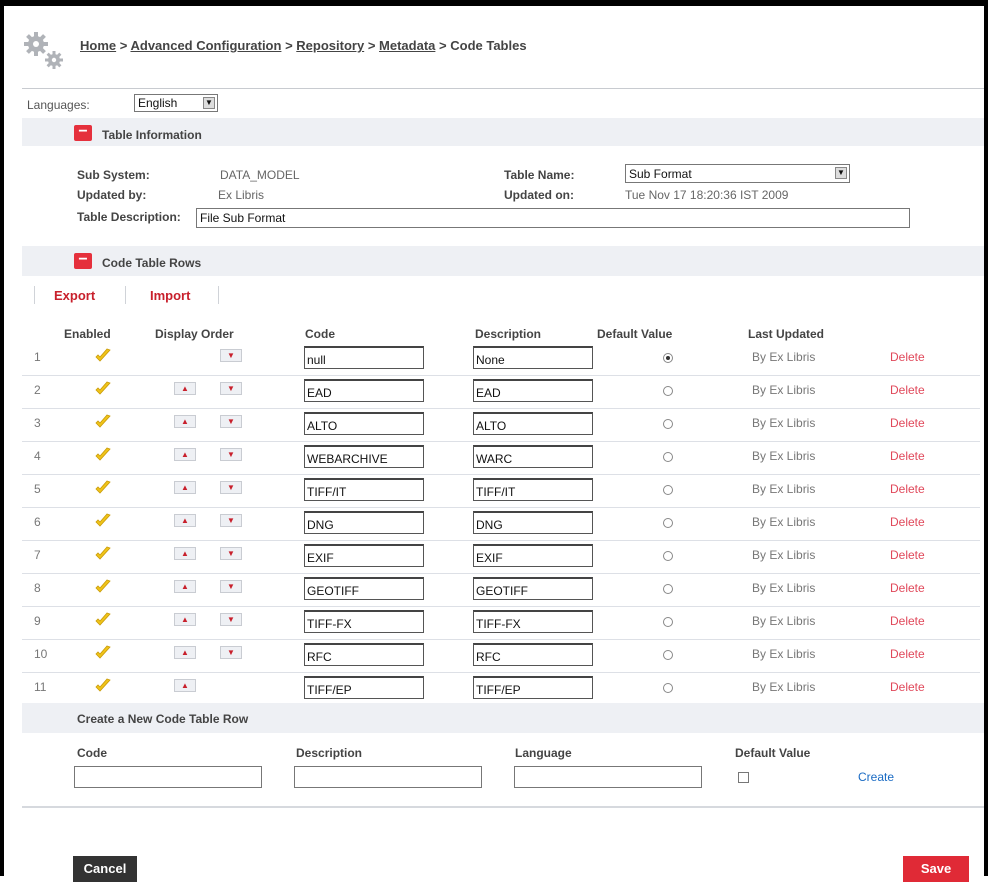 The image size is (994, 882). I want to click on table-description-input: File Sub Format, so click(553, 218).